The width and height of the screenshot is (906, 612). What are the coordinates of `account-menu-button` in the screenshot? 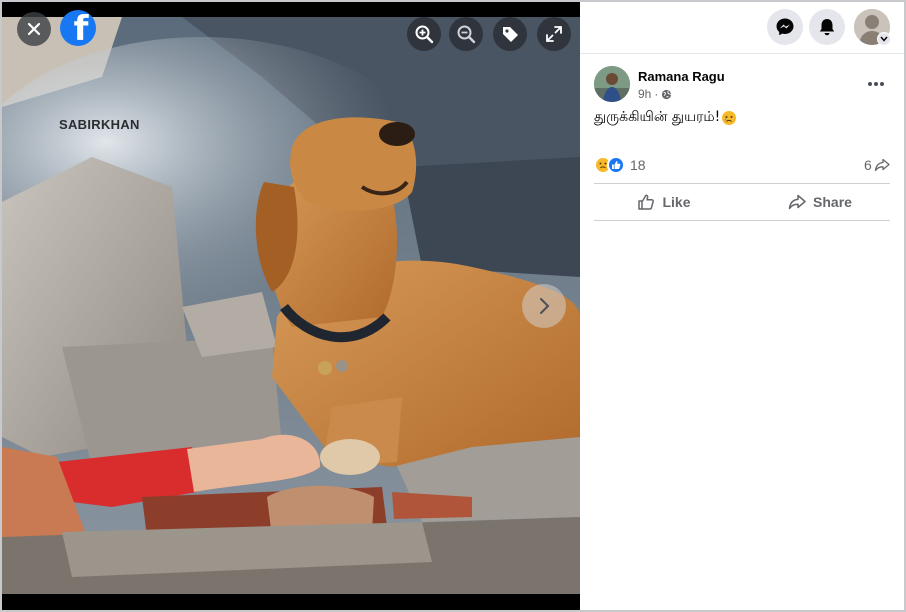 It's located at (884, 39).